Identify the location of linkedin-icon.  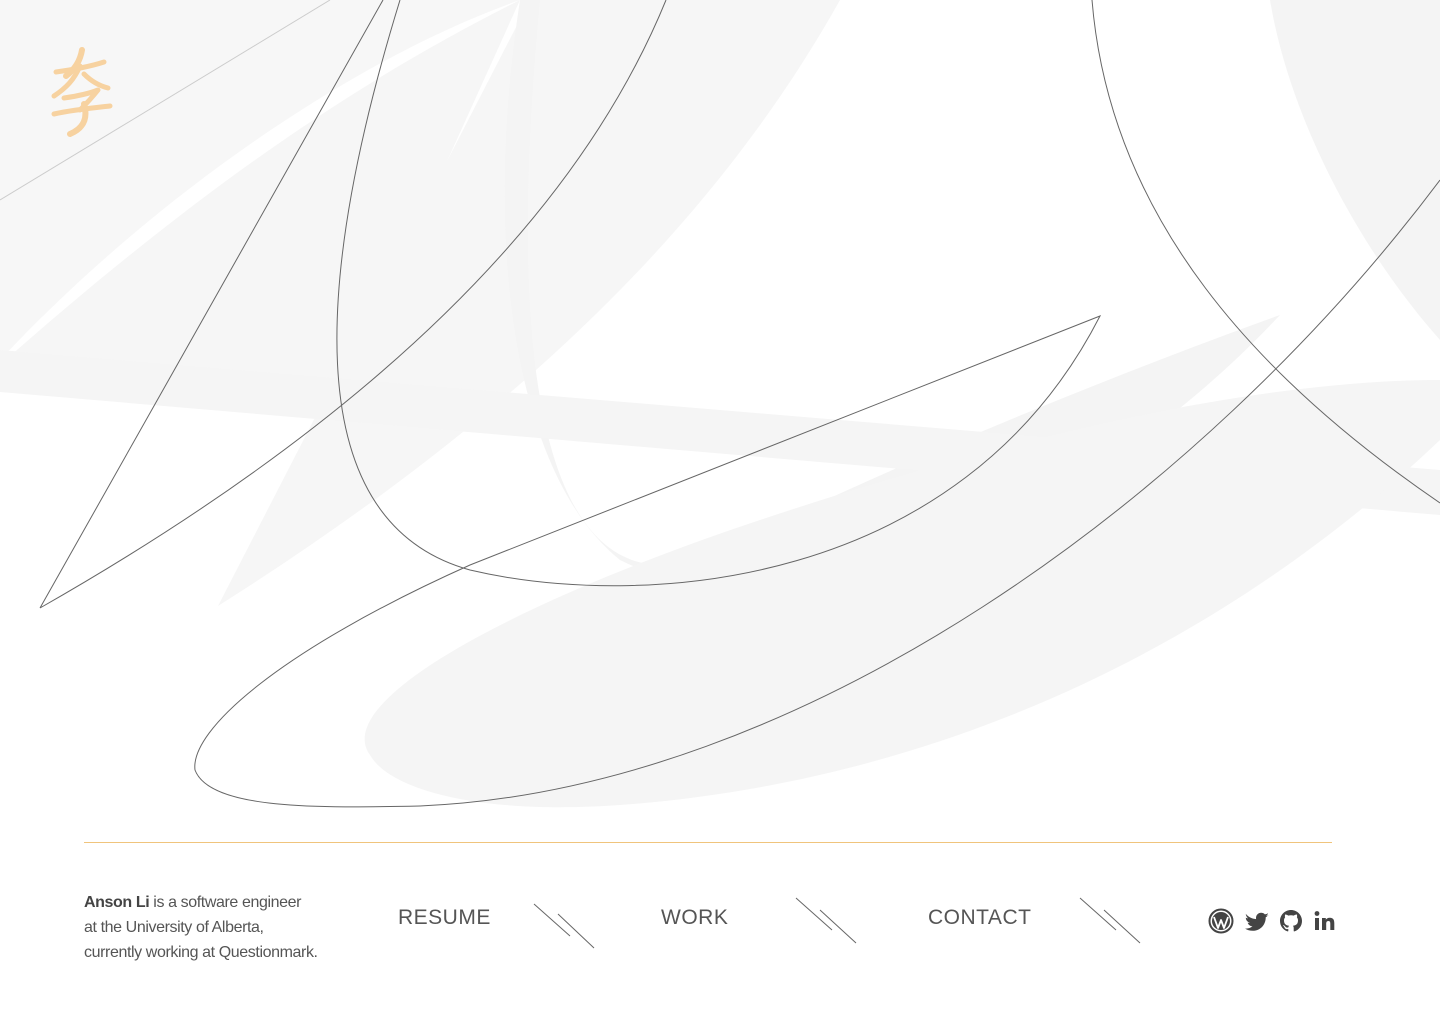
(1325, 921).